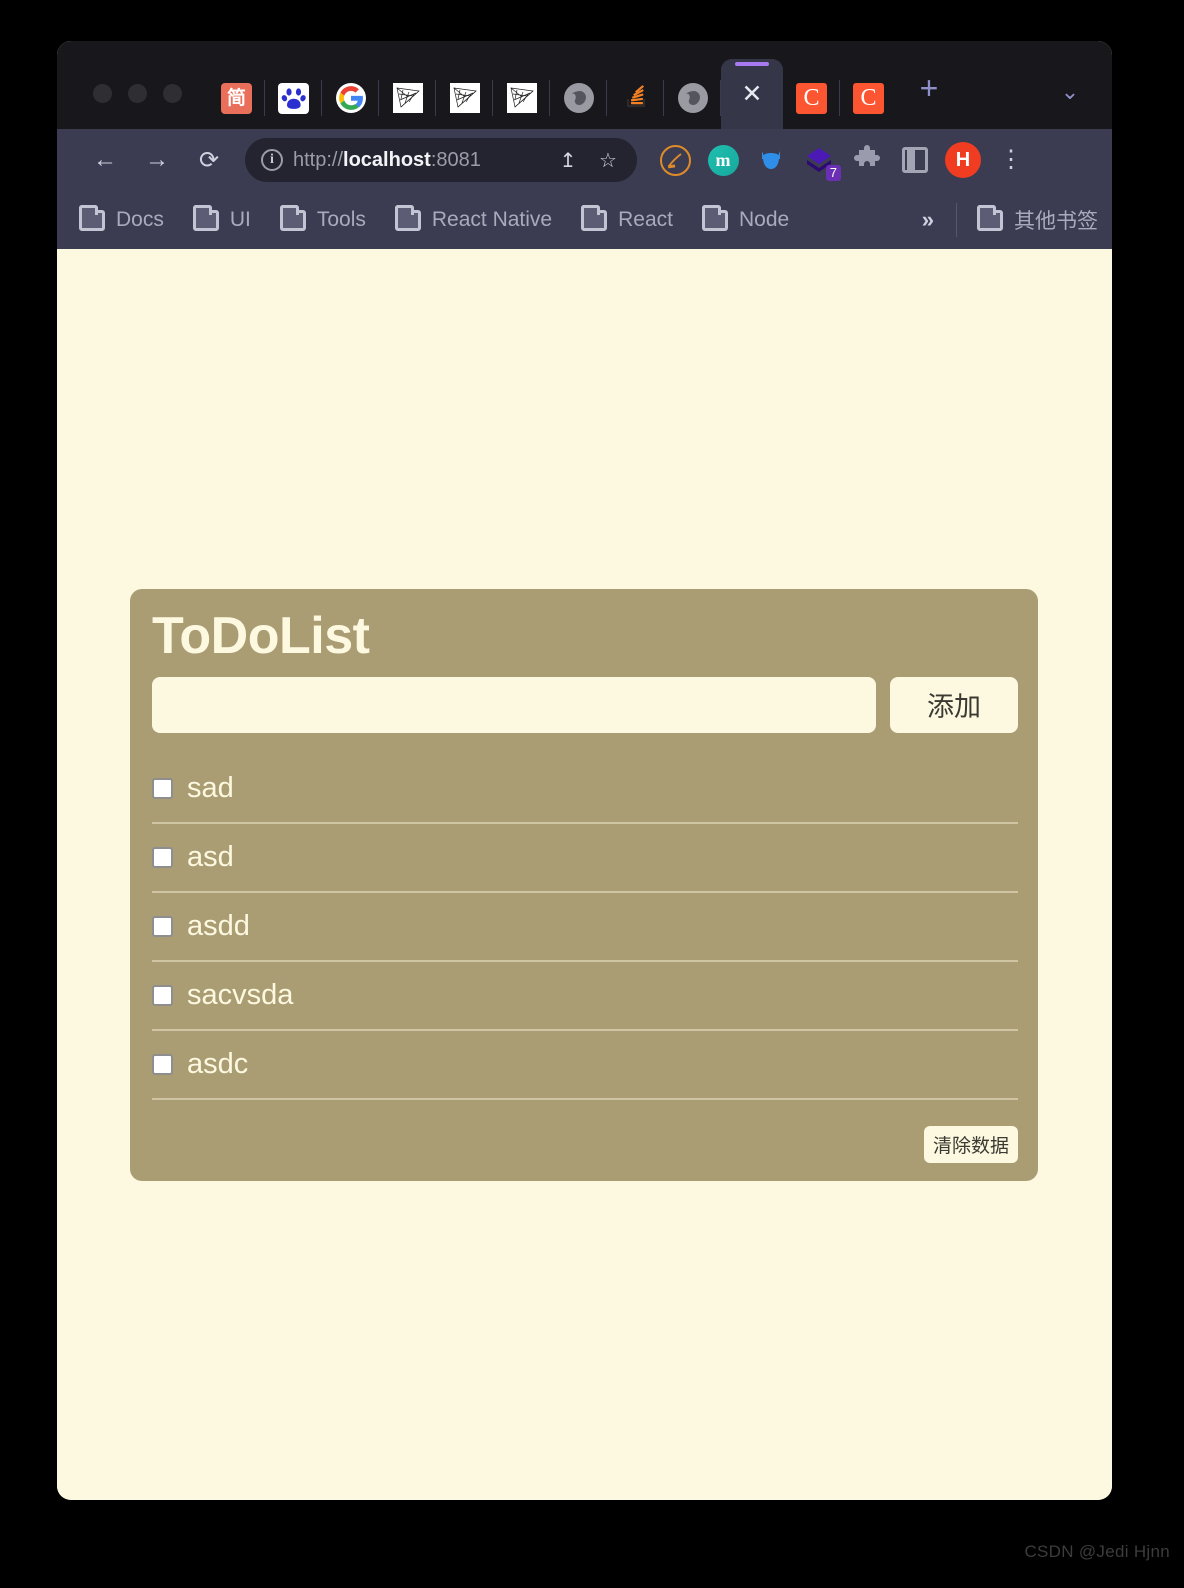 The image size is (1184, 1588). I want to click on list-item: asd, so click(585, 858).